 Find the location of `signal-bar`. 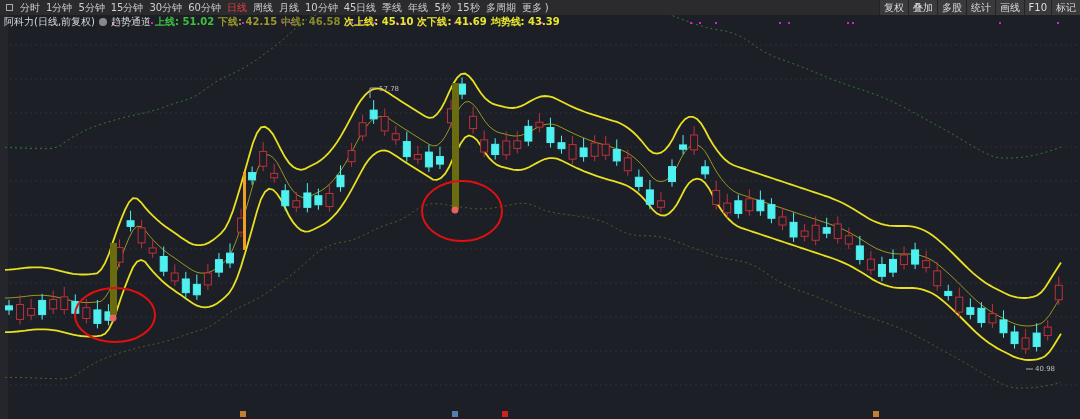

signal-bar is located at coordinates (113, 279).